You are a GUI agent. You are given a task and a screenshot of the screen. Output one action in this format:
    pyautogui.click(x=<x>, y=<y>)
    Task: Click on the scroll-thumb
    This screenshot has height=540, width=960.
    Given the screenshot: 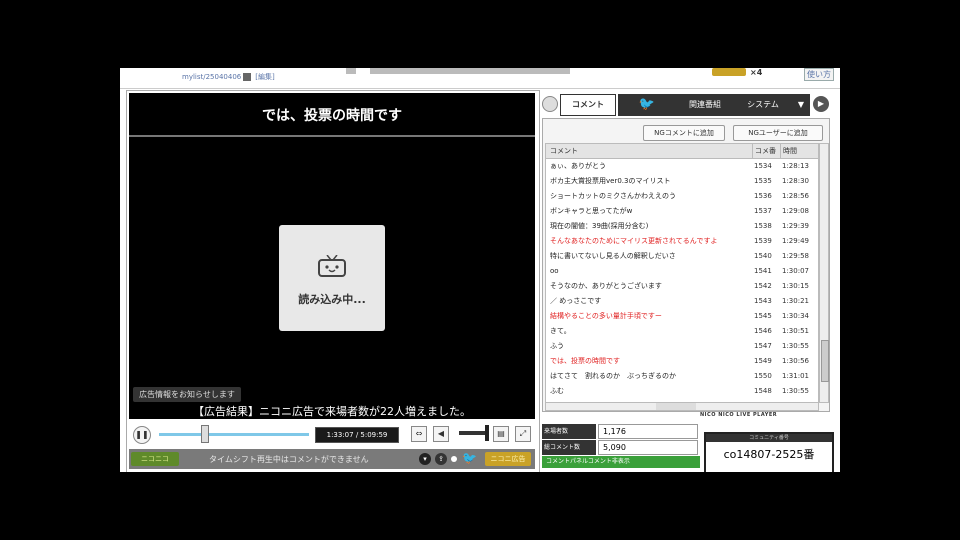 What is the action you would take?
    pyautogui.click(x=825, y=361)
    